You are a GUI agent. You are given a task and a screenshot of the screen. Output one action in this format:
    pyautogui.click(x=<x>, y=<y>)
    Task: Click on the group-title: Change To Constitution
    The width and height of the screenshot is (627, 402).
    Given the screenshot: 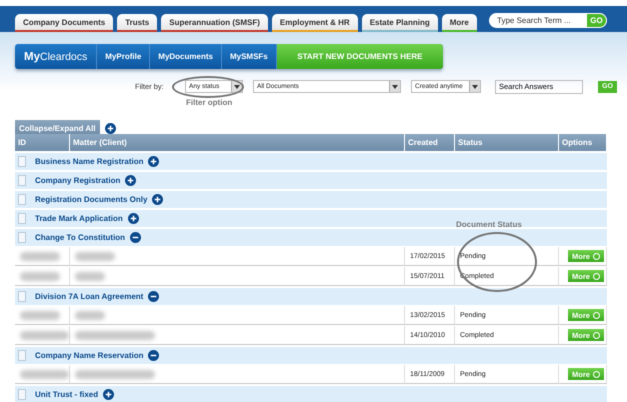 What is the action you would take?
    pyautogui.click(x=80, y=237)
    